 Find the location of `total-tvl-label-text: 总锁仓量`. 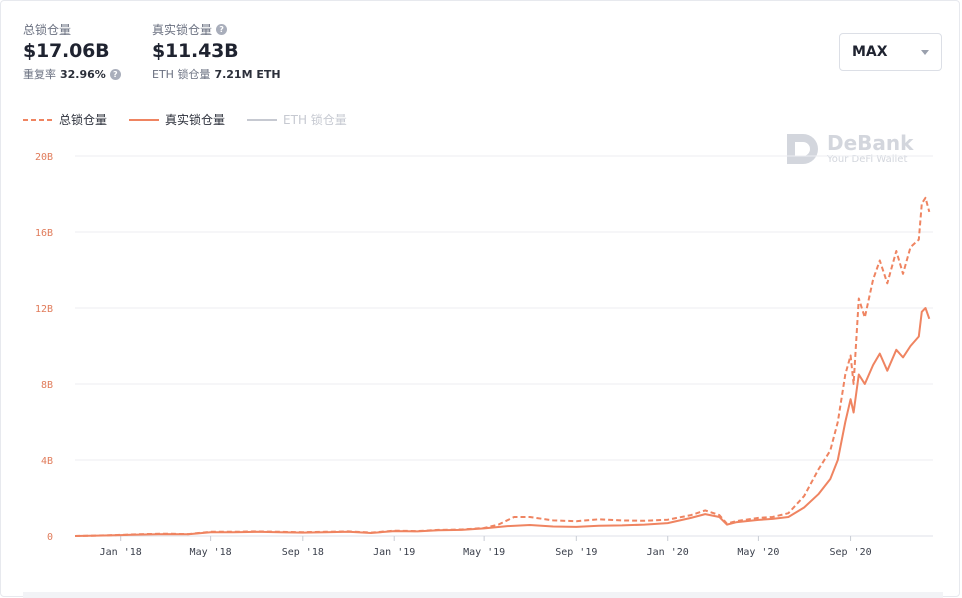

total-tvl-label-text: 总锁仓量 is located at coordinates (47, 30).